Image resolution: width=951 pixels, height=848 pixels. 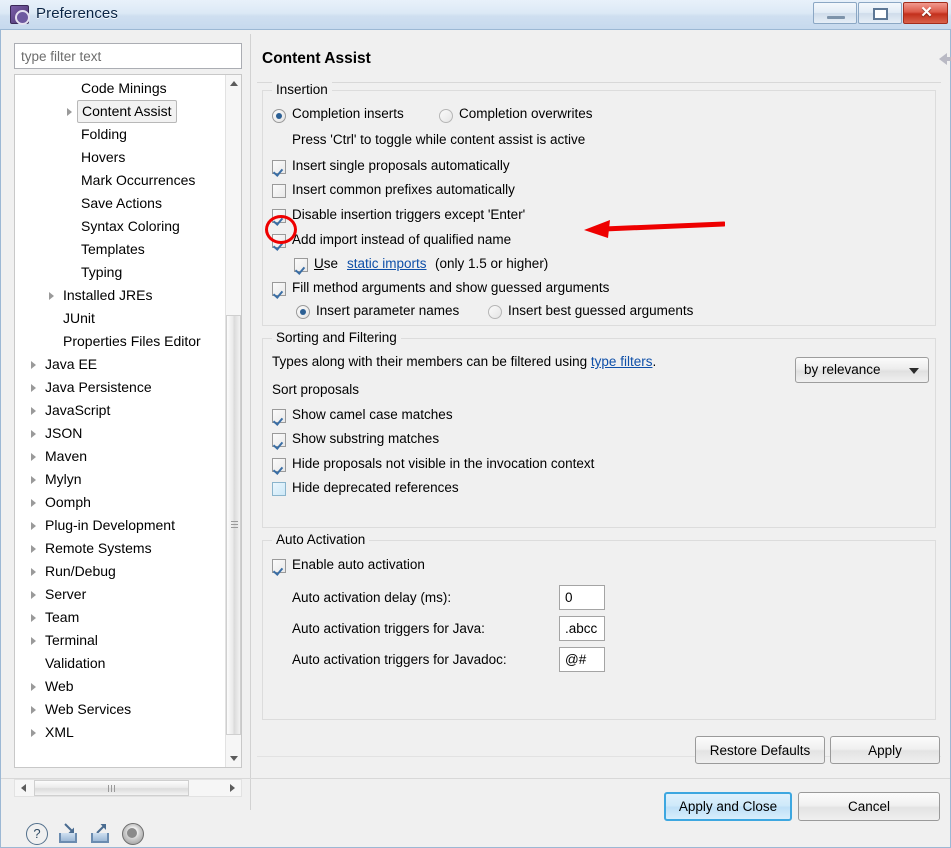 I want to click on tree-item-save-actions: Save Actions, so click(x=121, y=203).